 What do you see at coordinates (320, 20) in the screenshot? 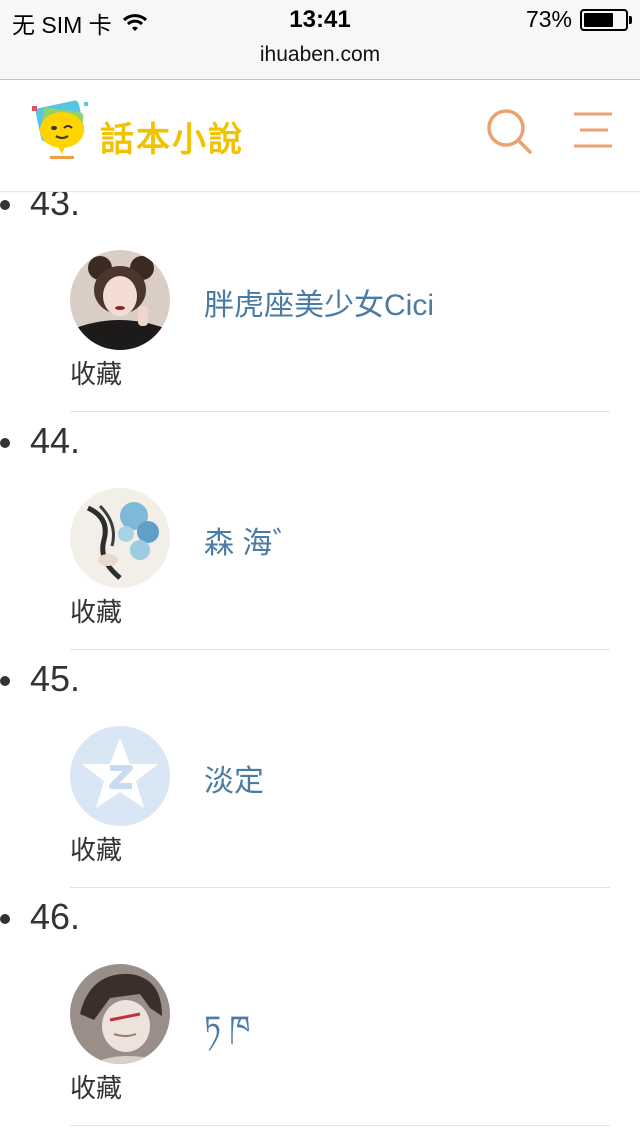
I see `status-bar: 无 SIM 卡 13:41 73%` at bounding box center [320, 20].